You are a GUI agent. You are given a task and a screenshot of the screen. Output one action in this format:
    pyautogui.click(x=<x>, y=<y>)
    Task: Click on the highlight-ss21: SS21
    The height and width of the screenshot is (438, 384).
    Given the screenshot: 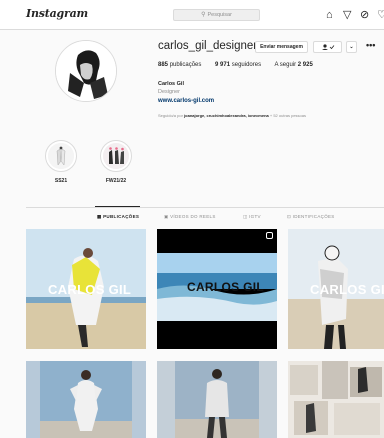 What is the action you would take?
    pyautogui.click(x=61, y=162)
    